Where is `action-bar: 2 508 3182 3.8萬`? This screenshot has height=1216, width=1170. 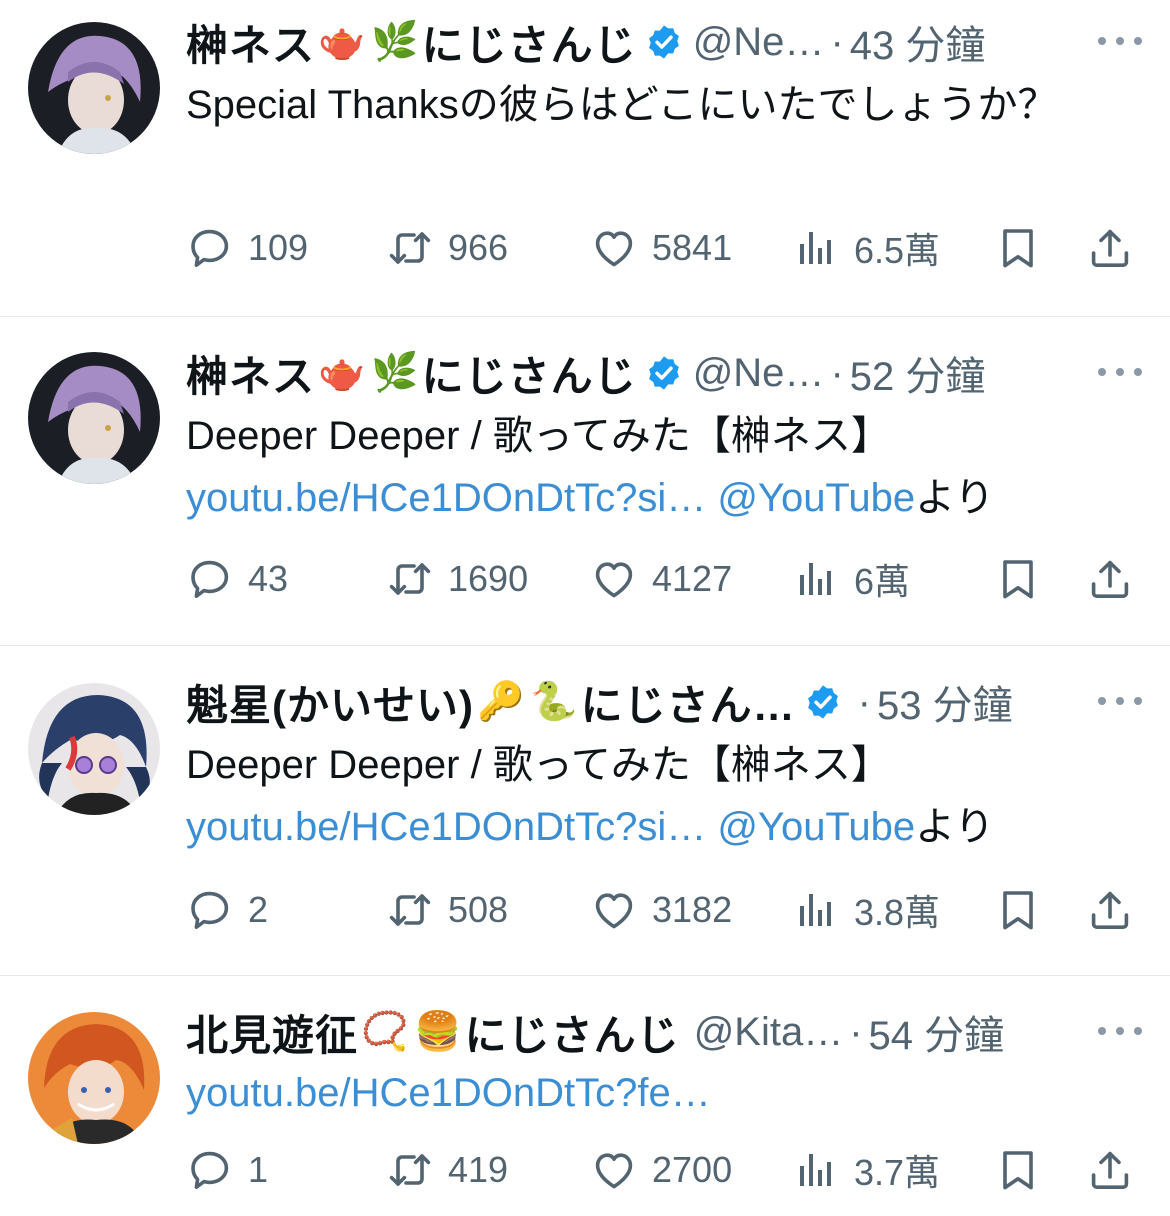
action-bar: 2 508 3182 3.8萬 is located at coordinates (666, 910).